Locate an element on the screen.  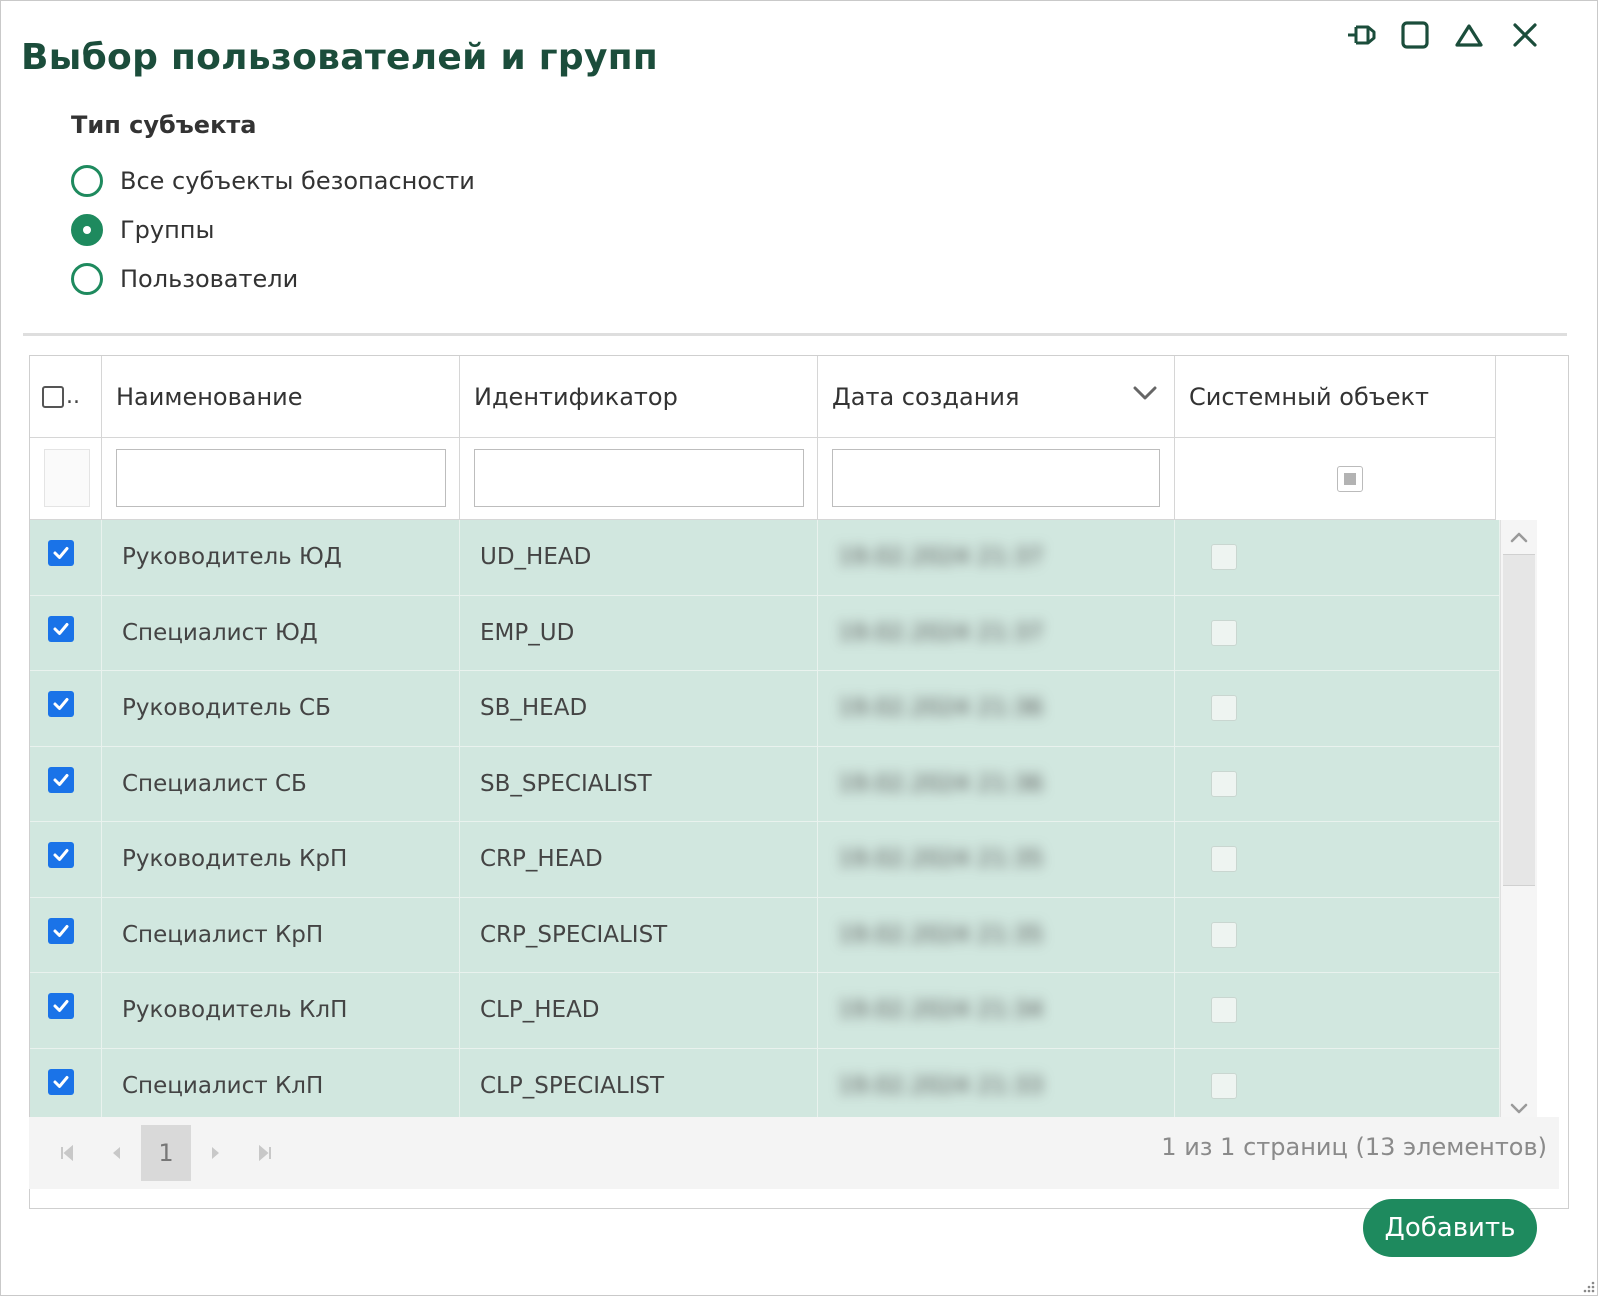
radio-label: Пользователи is located at coordinates (209, 279).